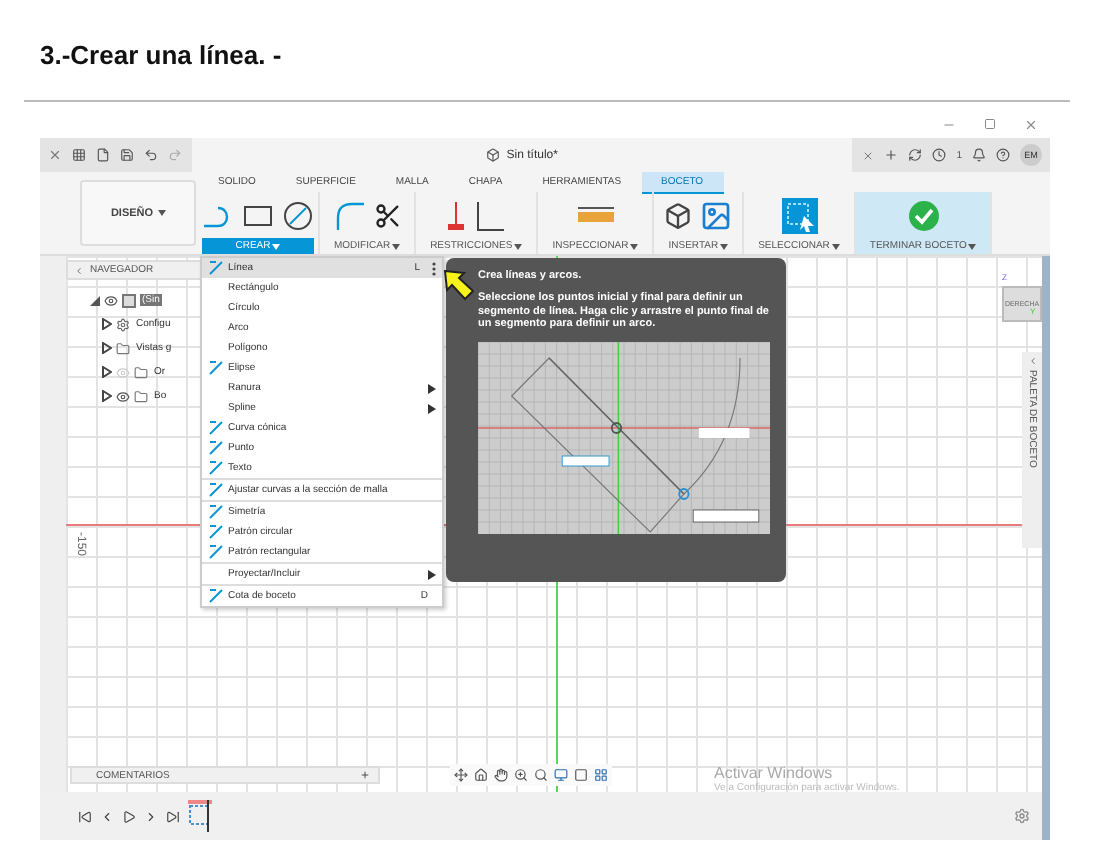 The width and height of the screenshot is (1094, 868). I want to click on zoom-window-icon, so click(541, 775).